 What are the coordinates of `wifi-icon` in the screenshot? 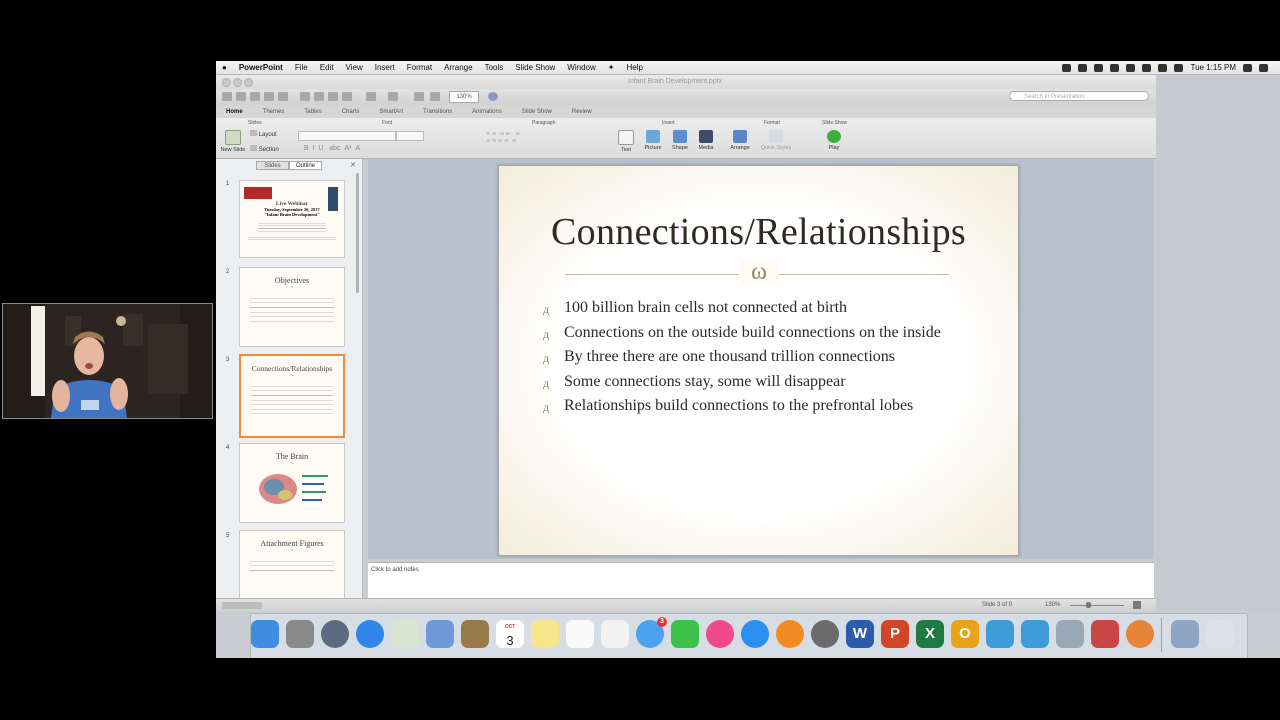 It's located at (1147, 67).